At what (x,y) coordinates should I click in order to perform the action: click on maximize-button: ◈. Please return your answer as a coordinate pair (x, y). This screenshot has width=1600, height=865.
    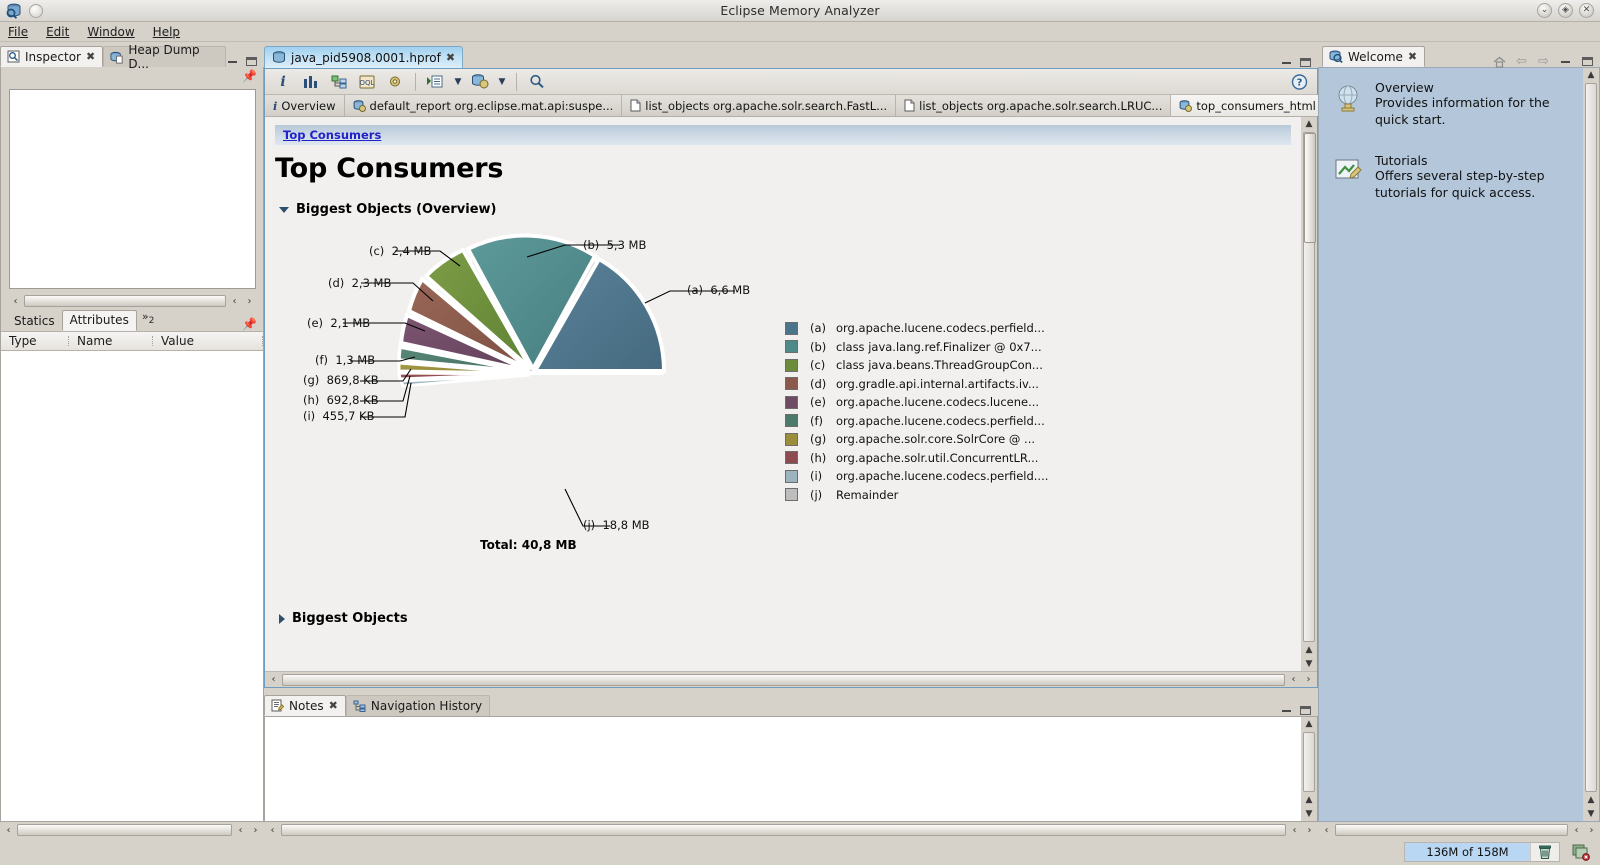
    Looking at the image, I should click on (1565, 10).